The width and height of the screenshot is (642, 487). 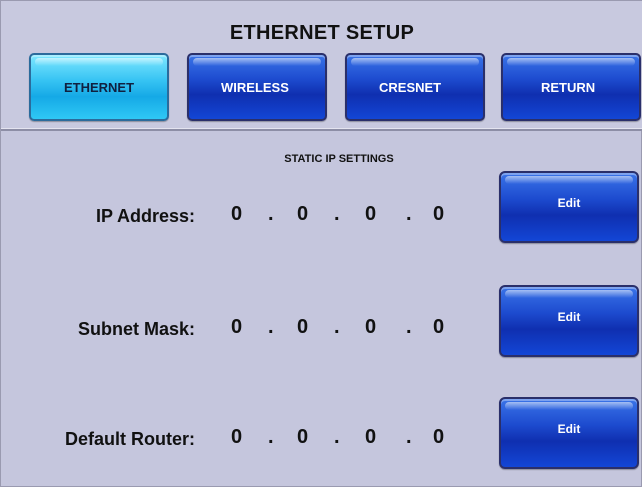 I want to click on tab-cresnet: CRESNET, so click(x=415, y=87).